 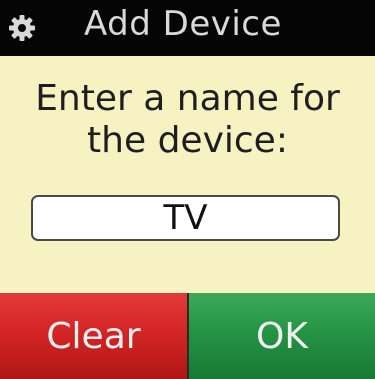 What do you see at coordinates (93, 336) in the screenshot?
I see `clear-button: Clear` at bounding box center [93, 336].